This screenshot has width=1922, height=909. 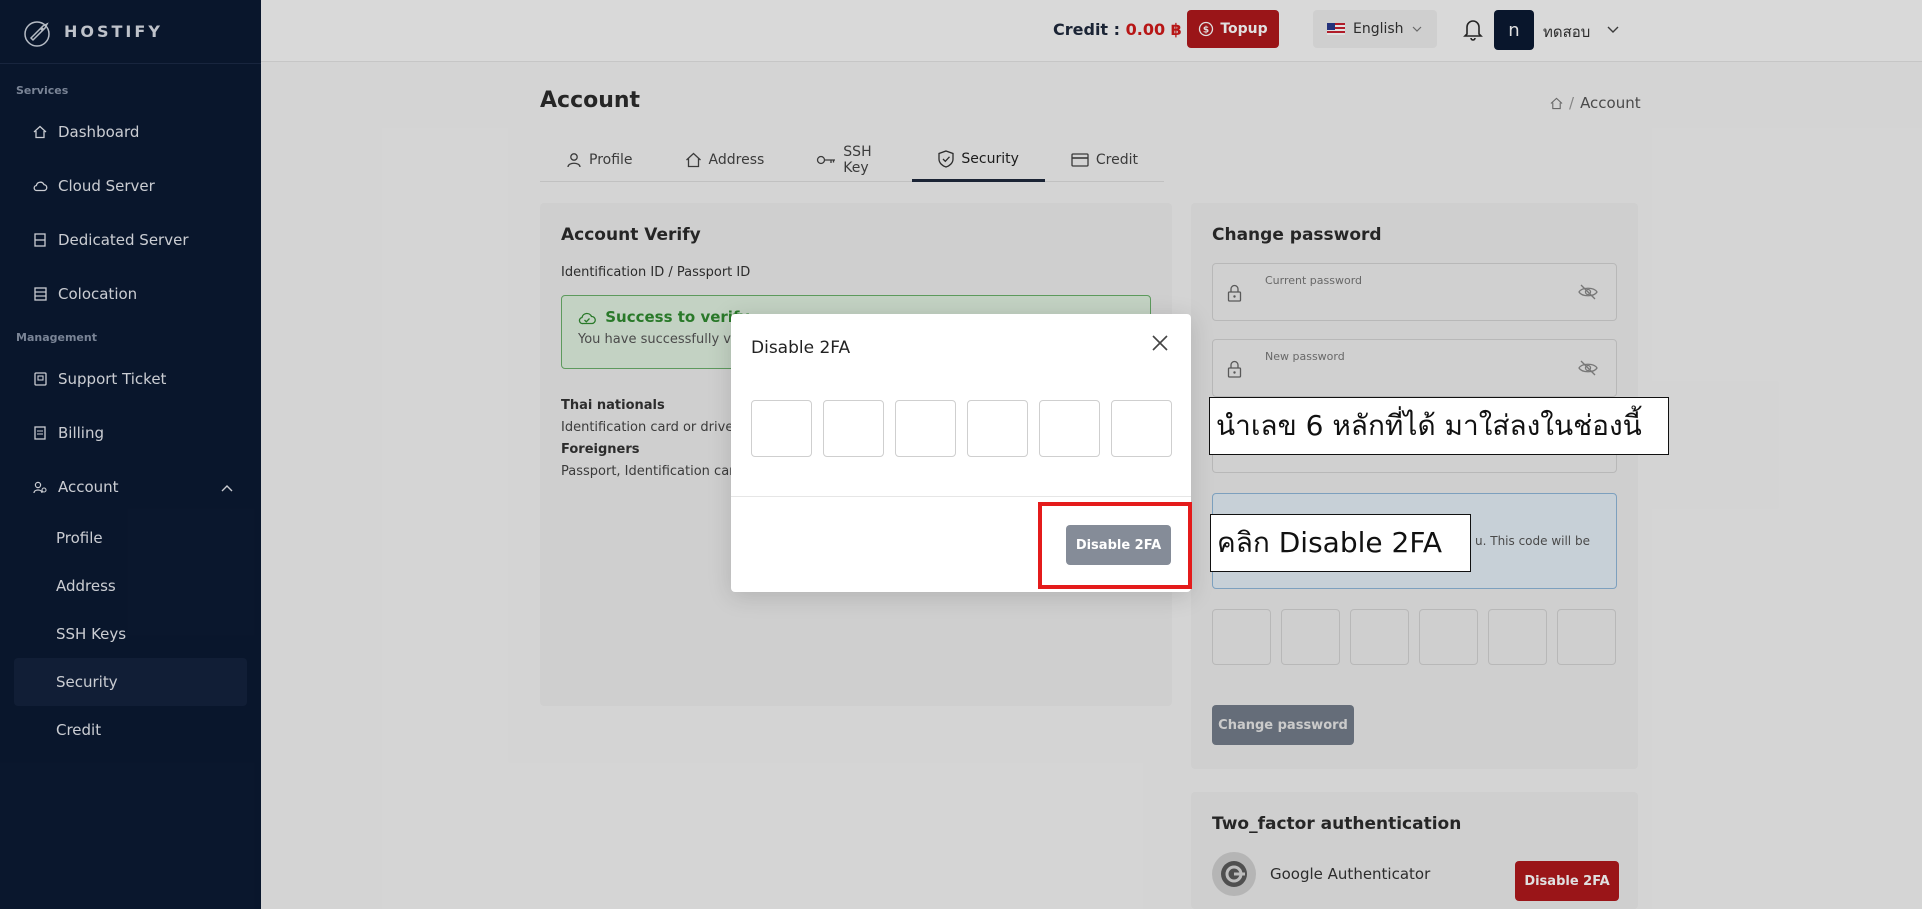 What do you see at coordinates (961, 496) in the screenshot?
I see `modal-divider` at bounding box center [961, 496].